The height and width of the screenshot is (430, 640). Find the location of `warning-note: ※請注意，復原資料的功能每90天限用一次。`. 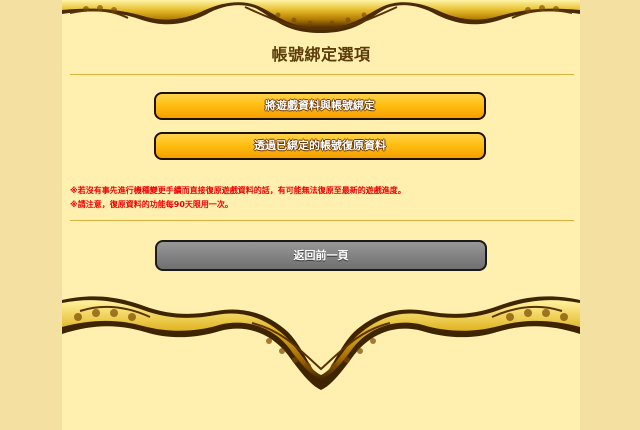

warning-note: ※請注意，復原資料的功能每90天限用一次。 is located at coordinates (151, 204).